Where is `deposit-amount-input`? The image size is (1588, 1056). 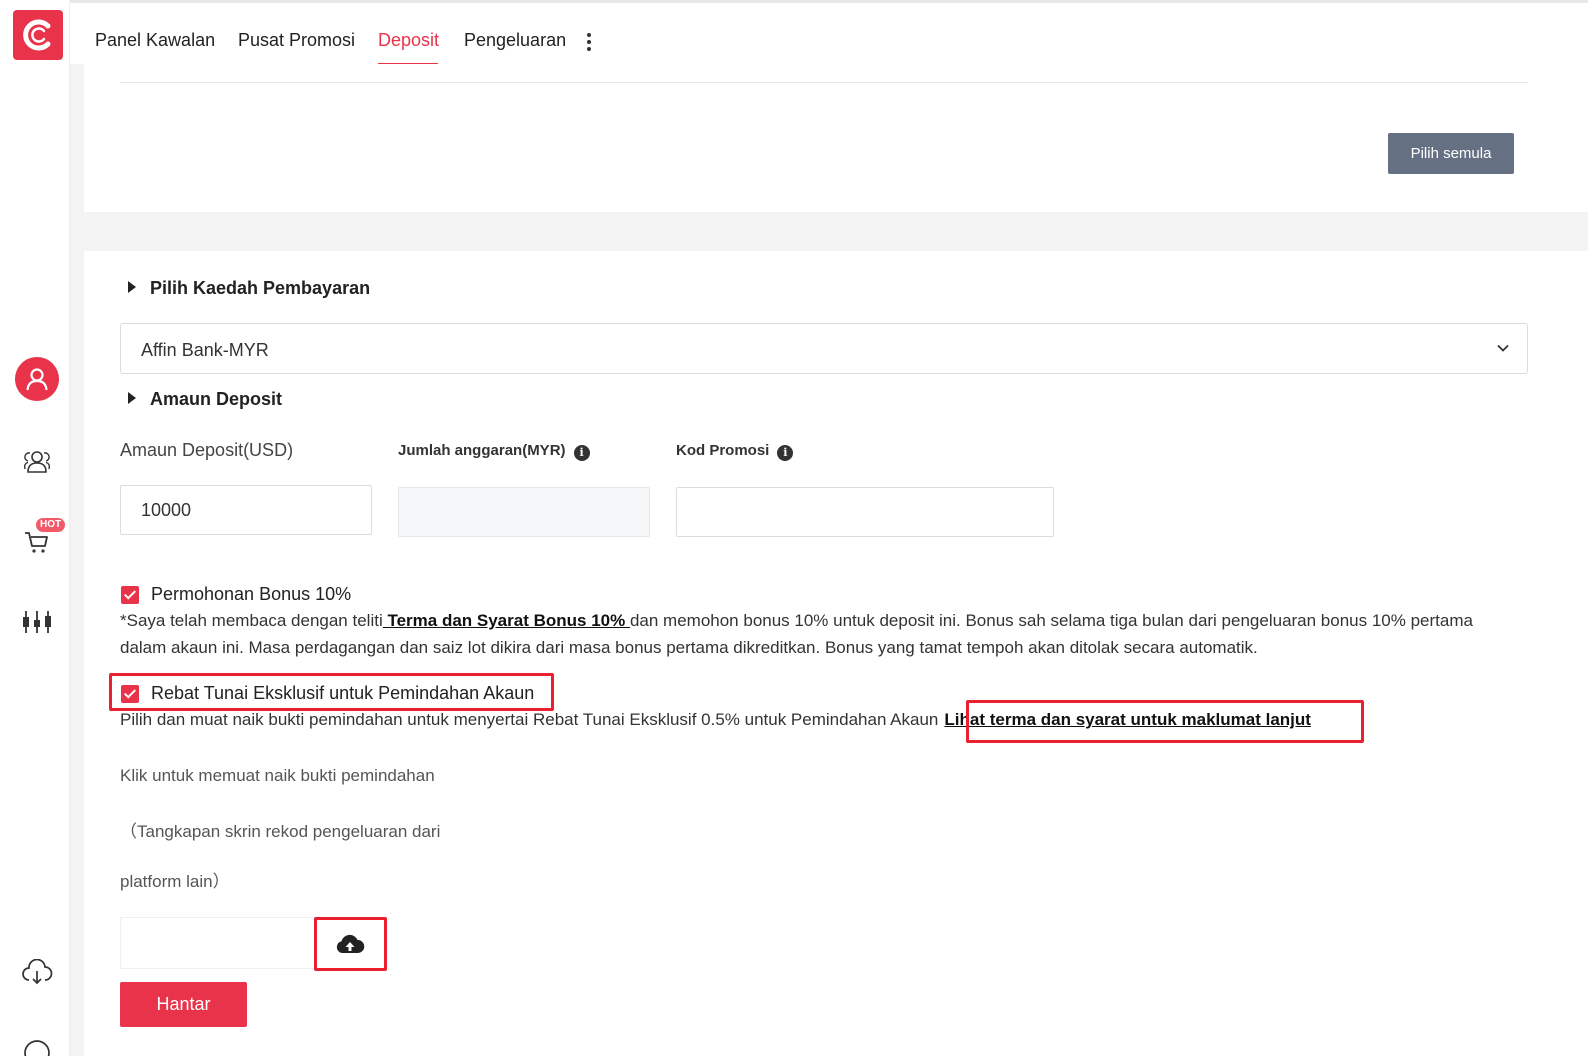
deposit-amount-input is located at coordinates (246, 510).